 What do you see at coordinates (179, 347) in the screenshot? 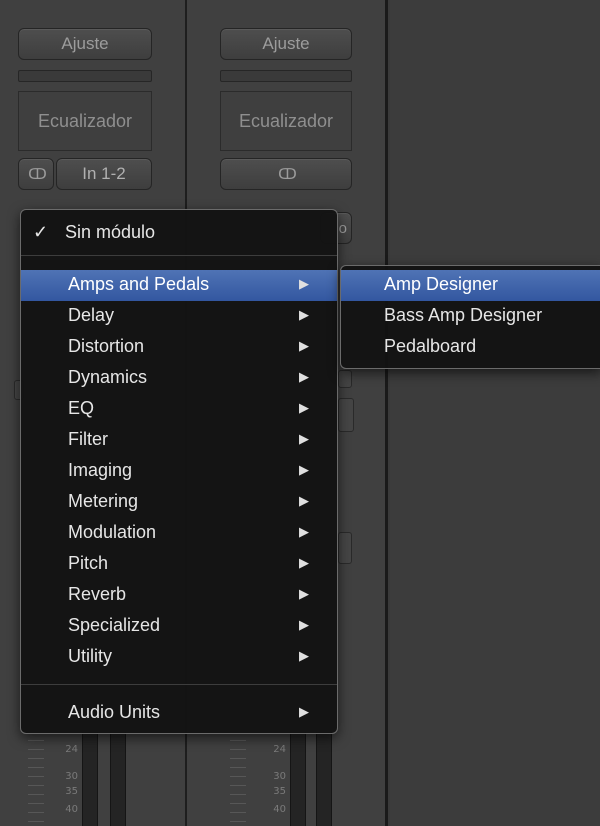
I see `menu-item-distortion: Distortion ▶` at bounding box center [179, 347].